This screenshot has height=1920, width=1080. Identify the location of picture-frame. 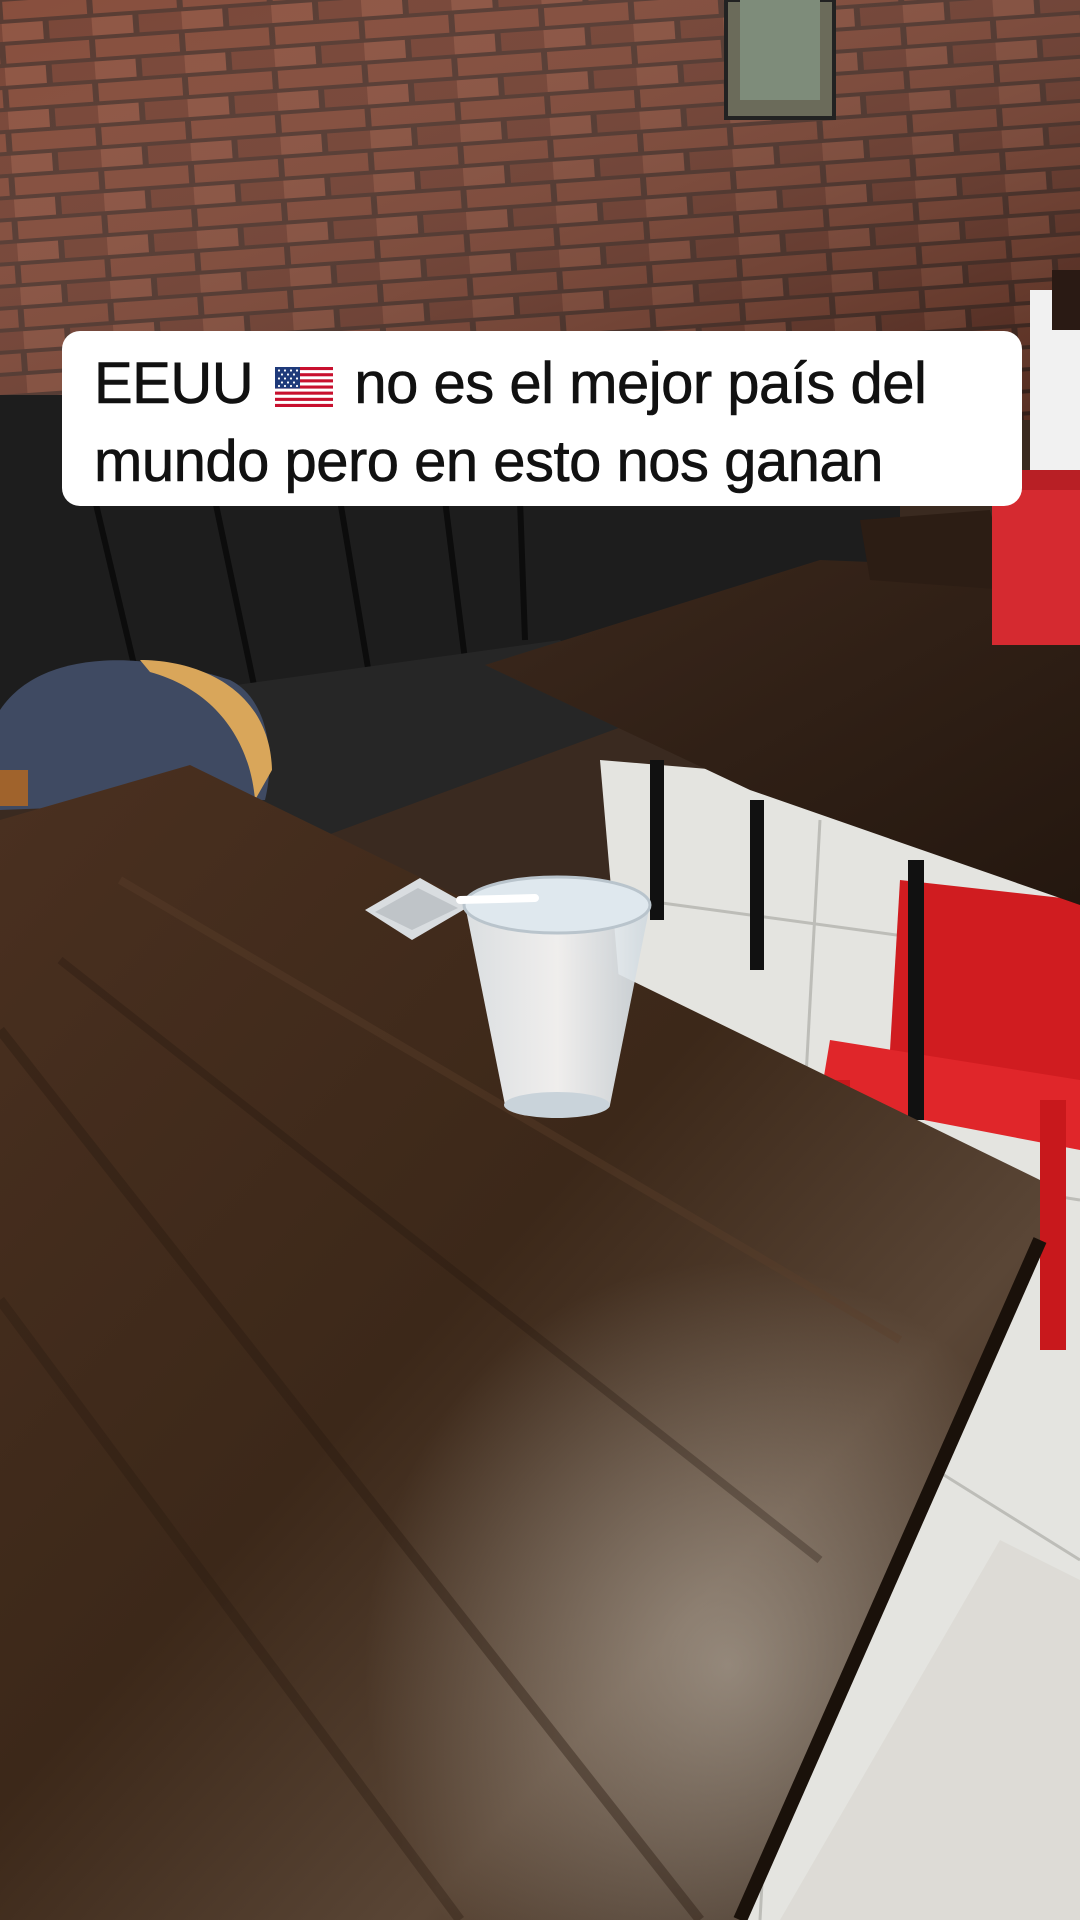
(780, 60).